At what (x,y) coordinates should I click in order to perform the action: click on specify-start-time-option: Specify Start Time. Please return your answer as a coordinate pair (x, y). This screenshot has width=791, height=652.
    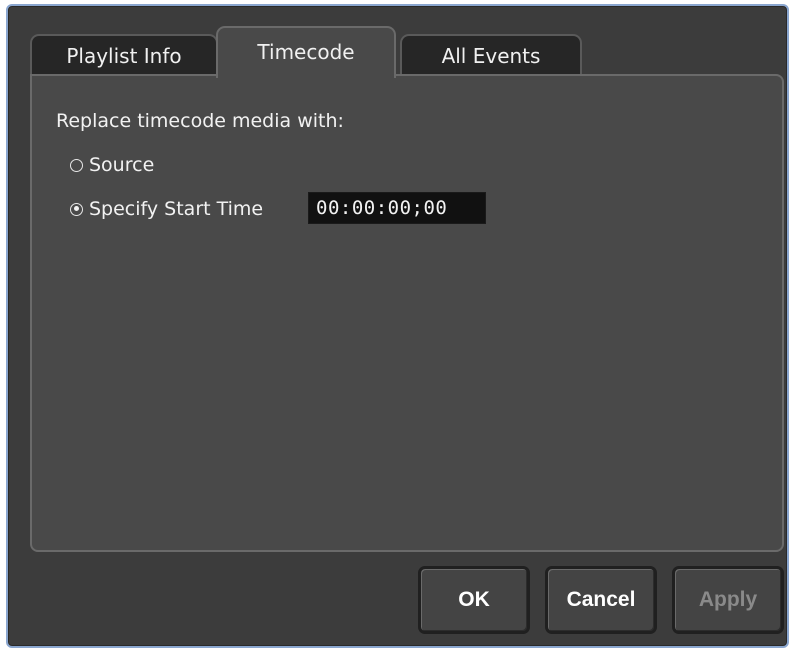
    Looking at the image, I should click on (166, 209).